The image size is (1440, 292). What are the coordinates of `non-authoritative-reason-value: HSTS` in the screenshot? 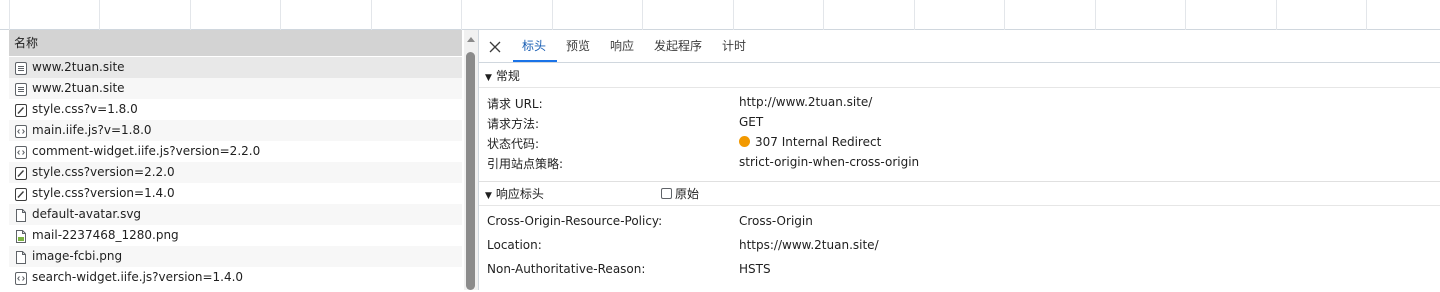 It's located at (755, 269).